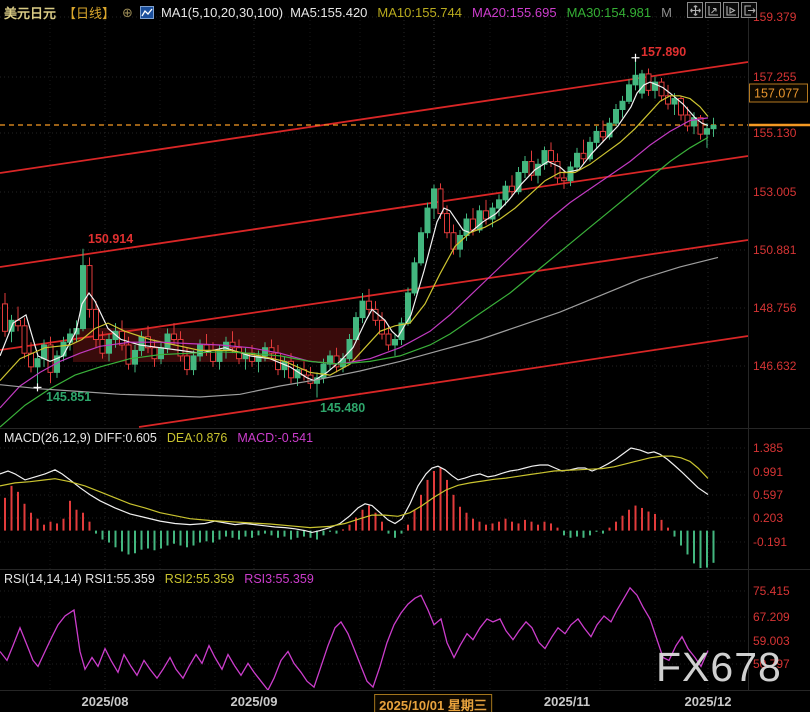 The image size is (810, 712). I want to click on price-annotation: 150.914, so click(110, 239).